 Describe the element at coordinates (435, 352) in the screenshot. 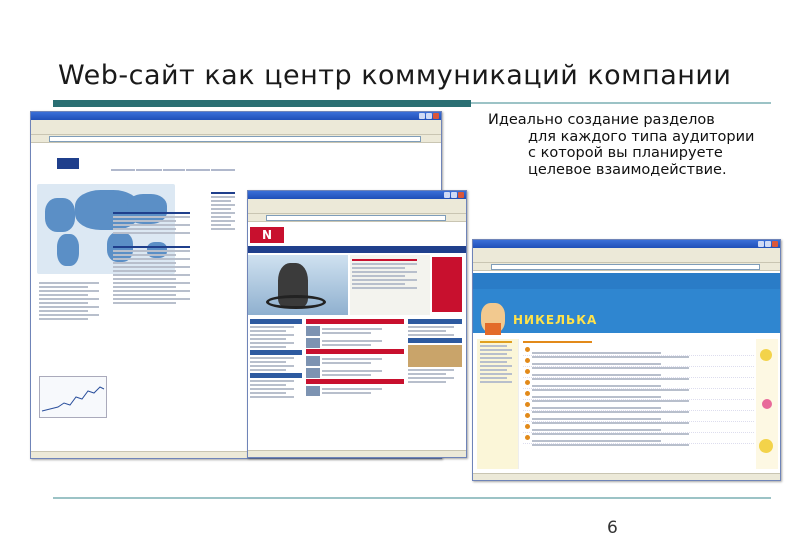

I see `newspaper-right-column` at that location.